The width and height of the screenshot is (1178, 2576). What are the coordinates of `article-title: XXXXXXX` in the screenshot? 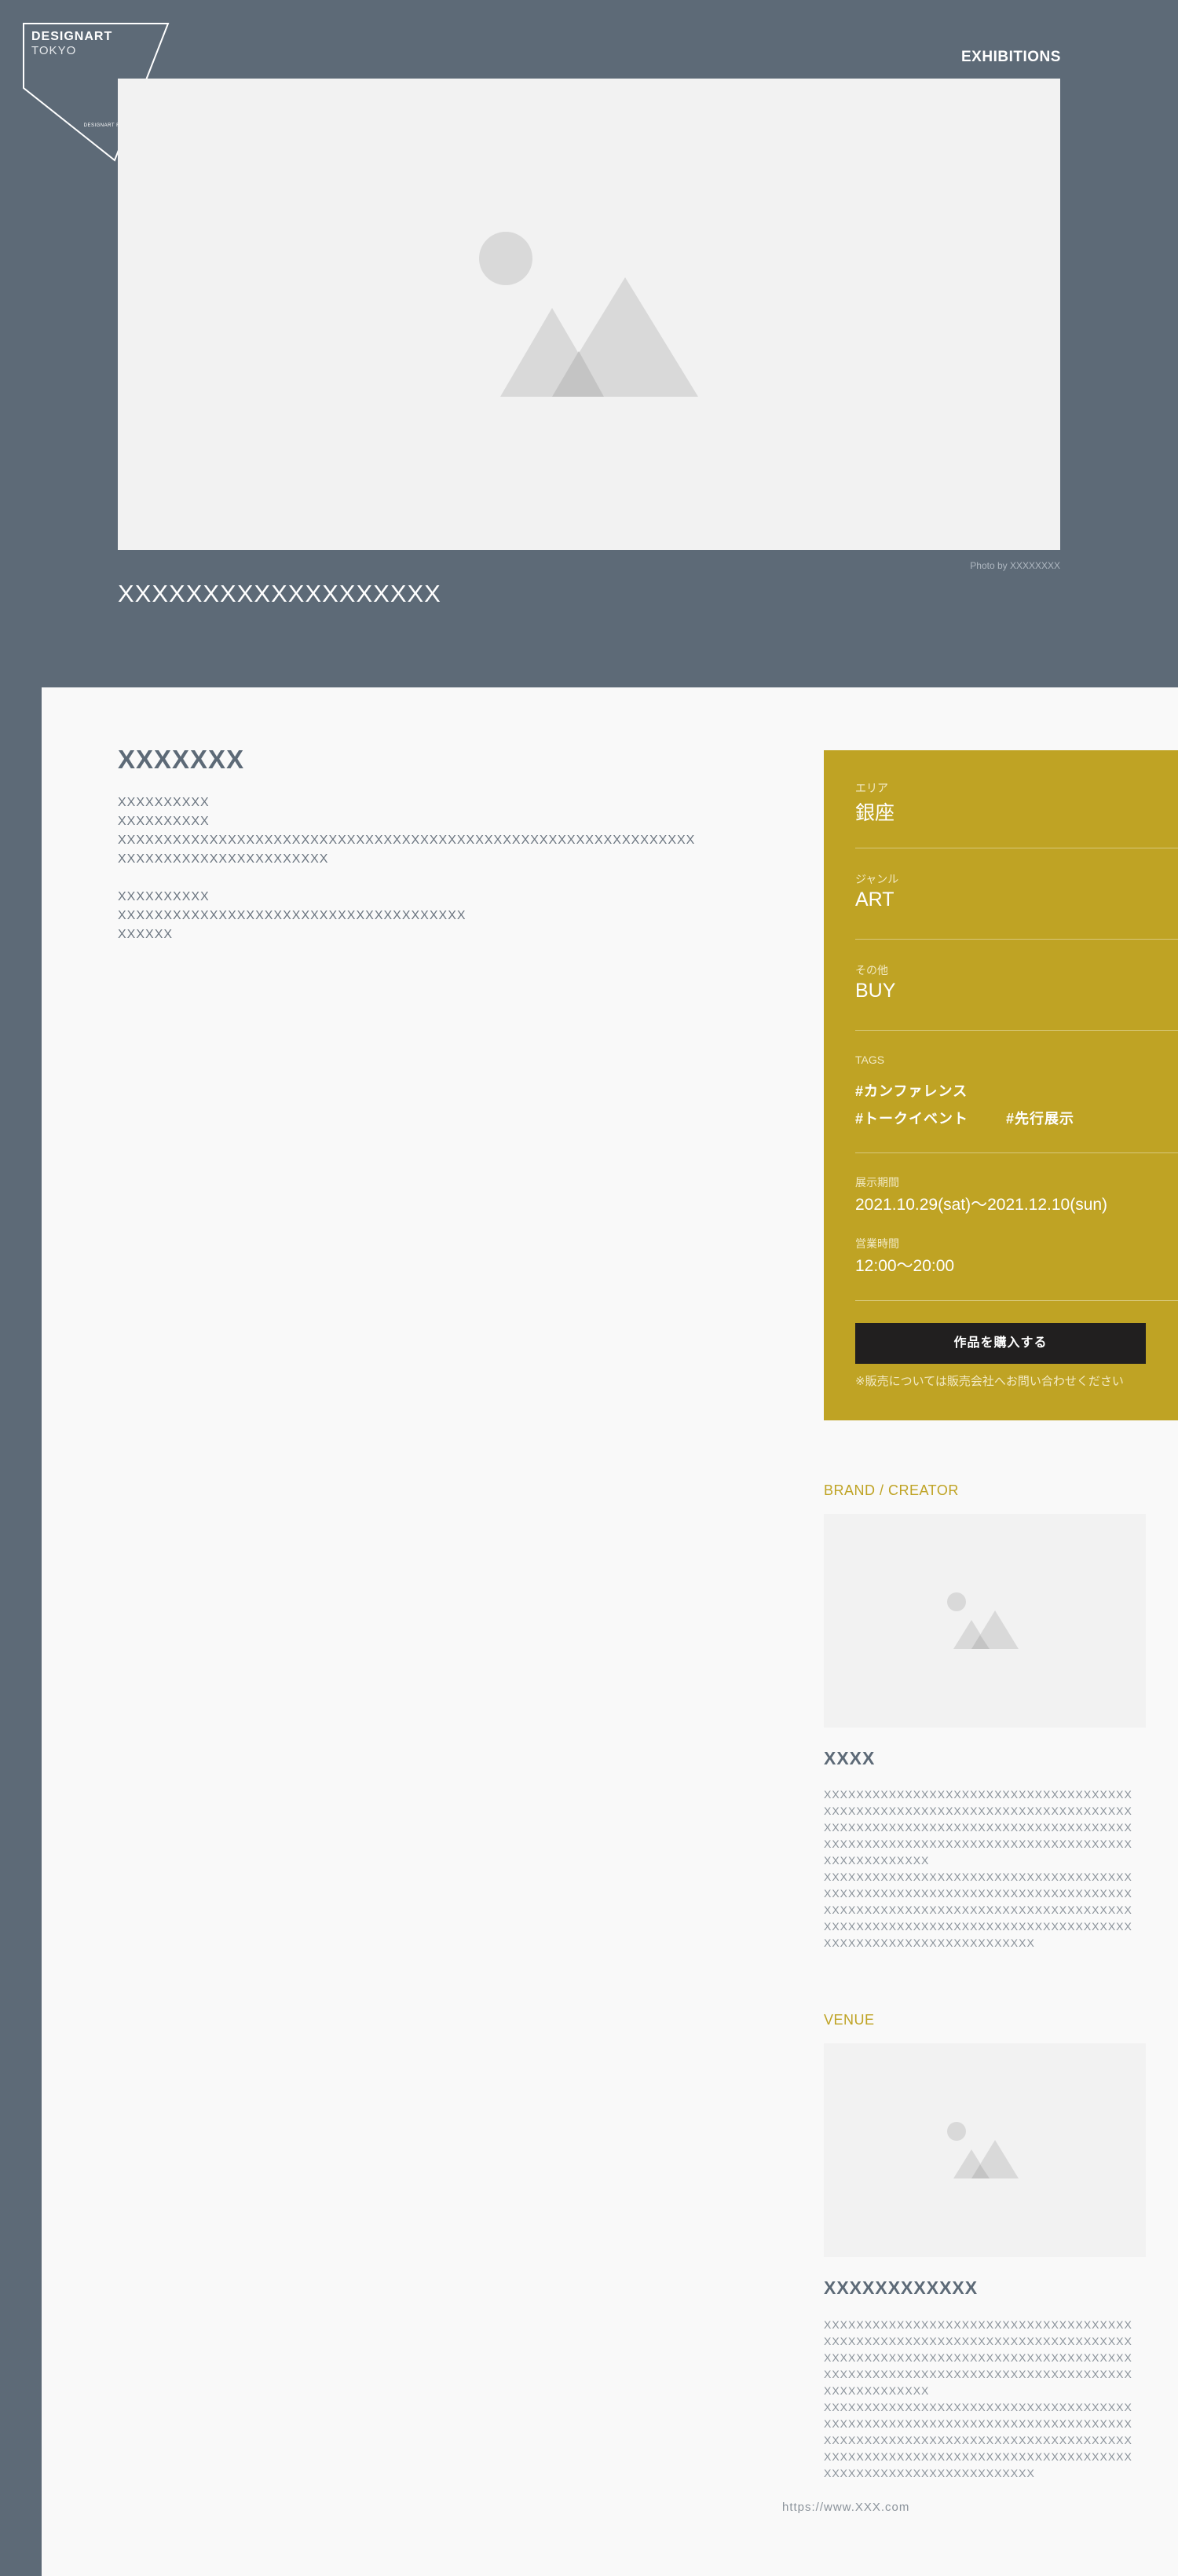 It's located at (181, 759).